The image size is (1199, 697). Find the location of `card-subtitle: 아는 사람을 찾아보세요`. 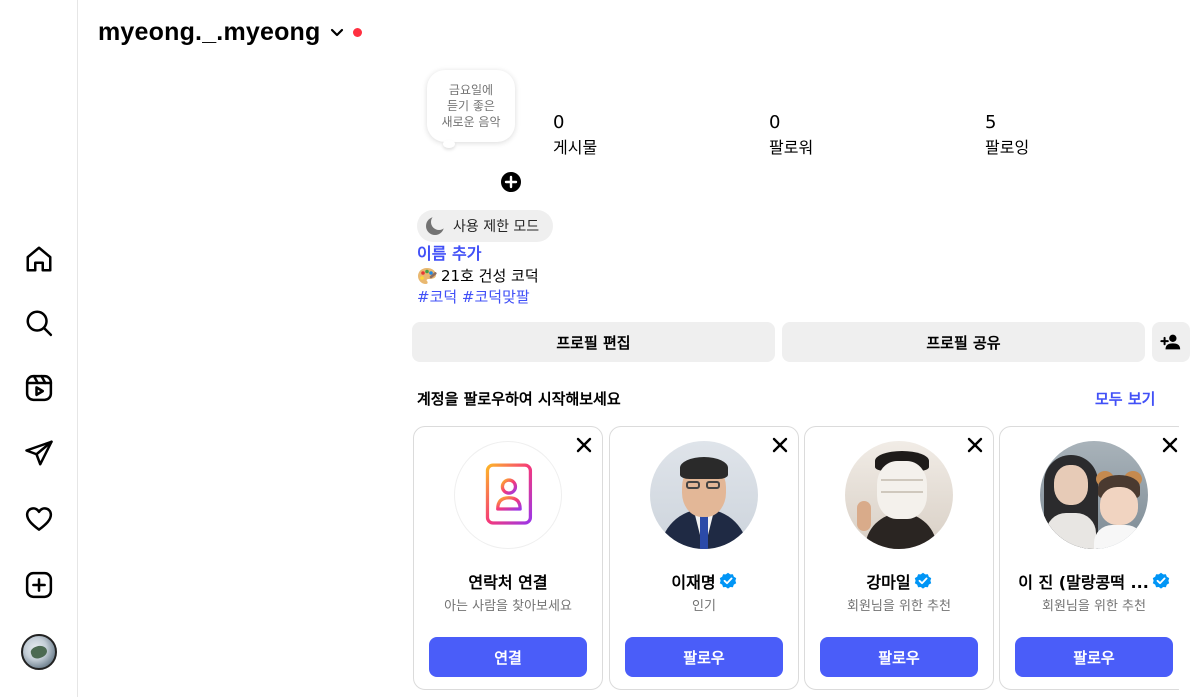

card-subtitle: 아는 사람을 찾아보세요 is located at coordinates (508, 606).